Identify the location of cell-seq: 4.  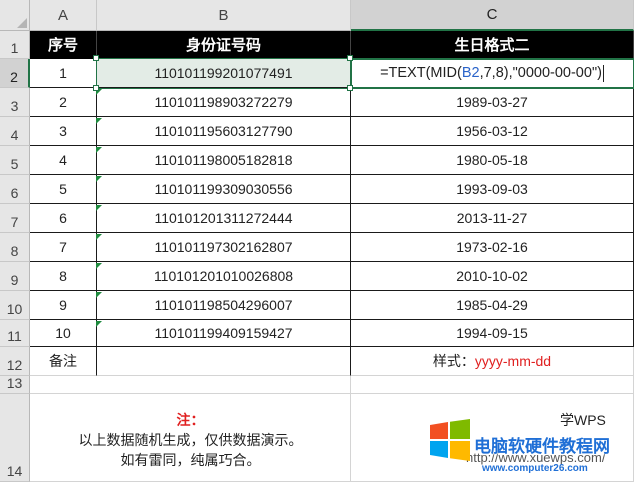
(63, 160).